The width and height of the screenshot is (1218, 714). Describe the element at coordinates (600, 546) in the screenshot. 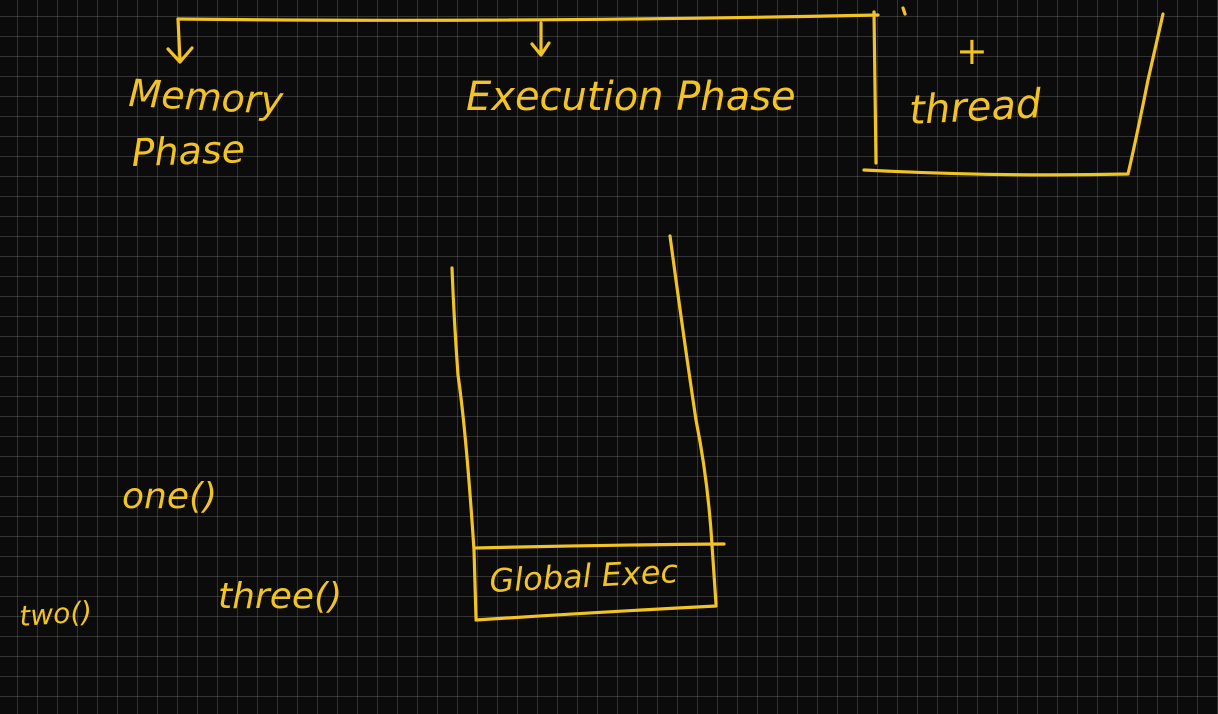

I see `global-exec-top-line` at that location.